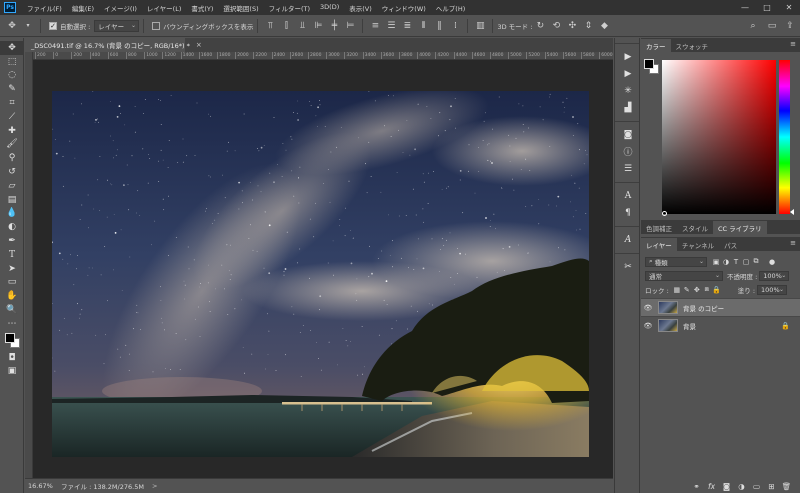  I want to click on align-vcenter-icon: ⫿, so click(286, 26).